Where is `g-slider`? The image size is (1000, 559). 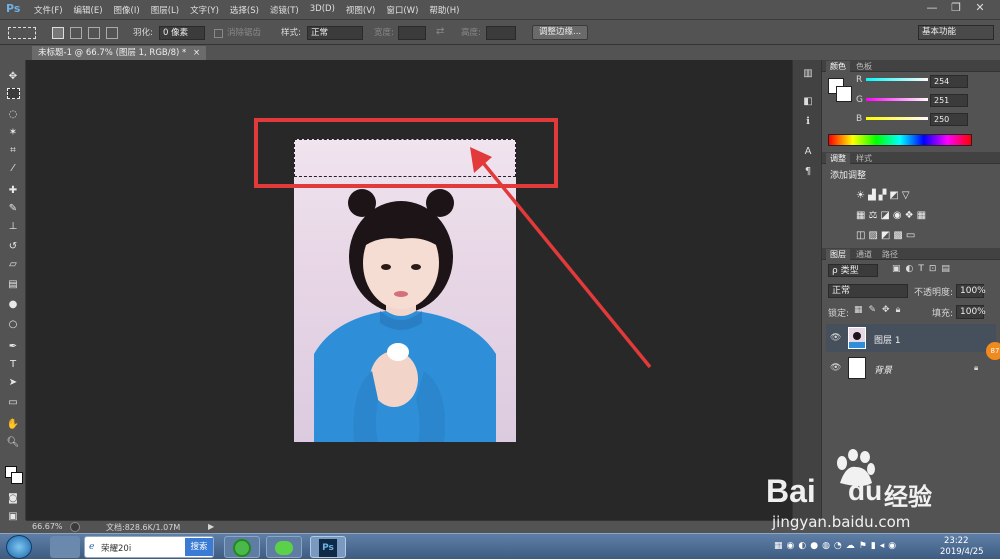
g-slider is located at coordinates (897, 99).